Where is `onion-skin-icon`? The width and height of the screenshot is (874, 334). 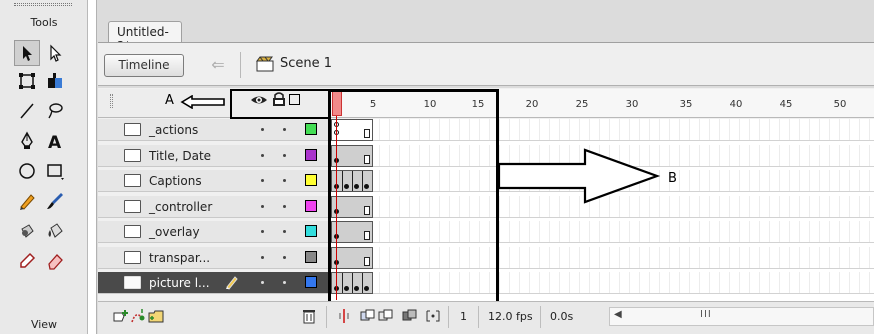 onion-skin-icon is located at coordinates (368, 316).